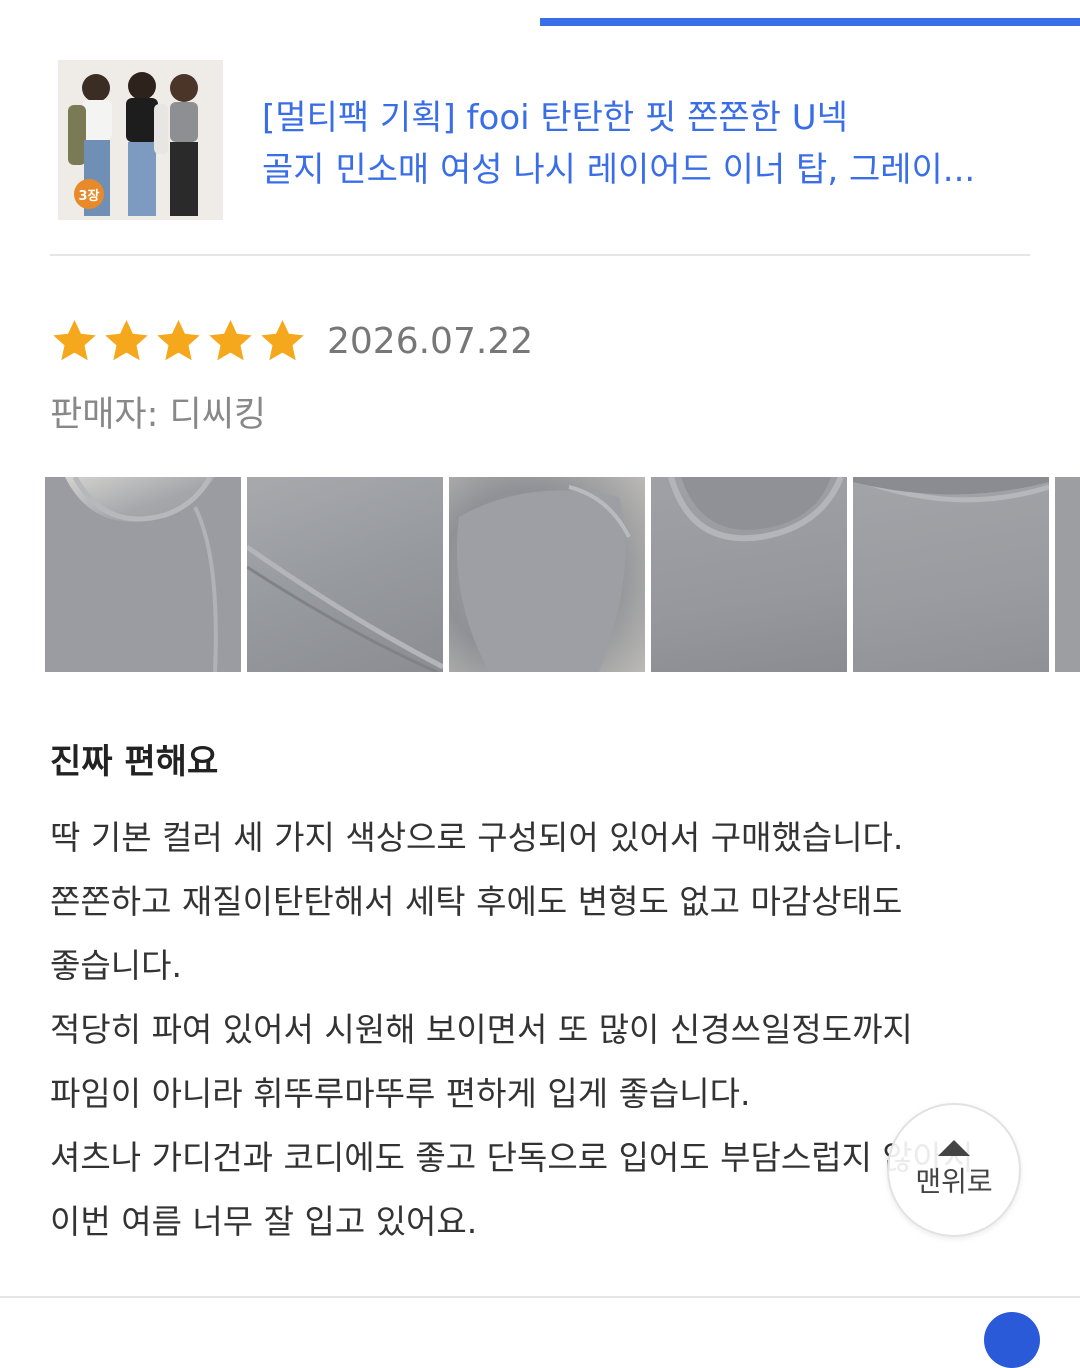 The height and width of the screenshot is (1368, 1080). What do you see at coordinates (954, 1148) in the screenshot?
I see `caret-up-icon` at bounding box center [954, 1148].